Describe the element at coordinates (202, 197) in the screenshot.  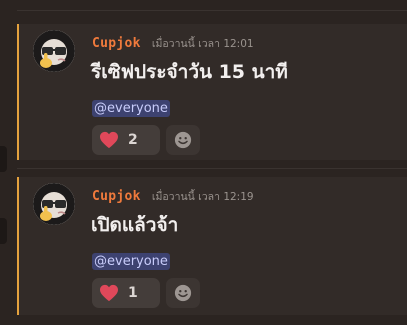
I see `timestamp: เมื่อวานนี้ เวลา 12:19` at that location.